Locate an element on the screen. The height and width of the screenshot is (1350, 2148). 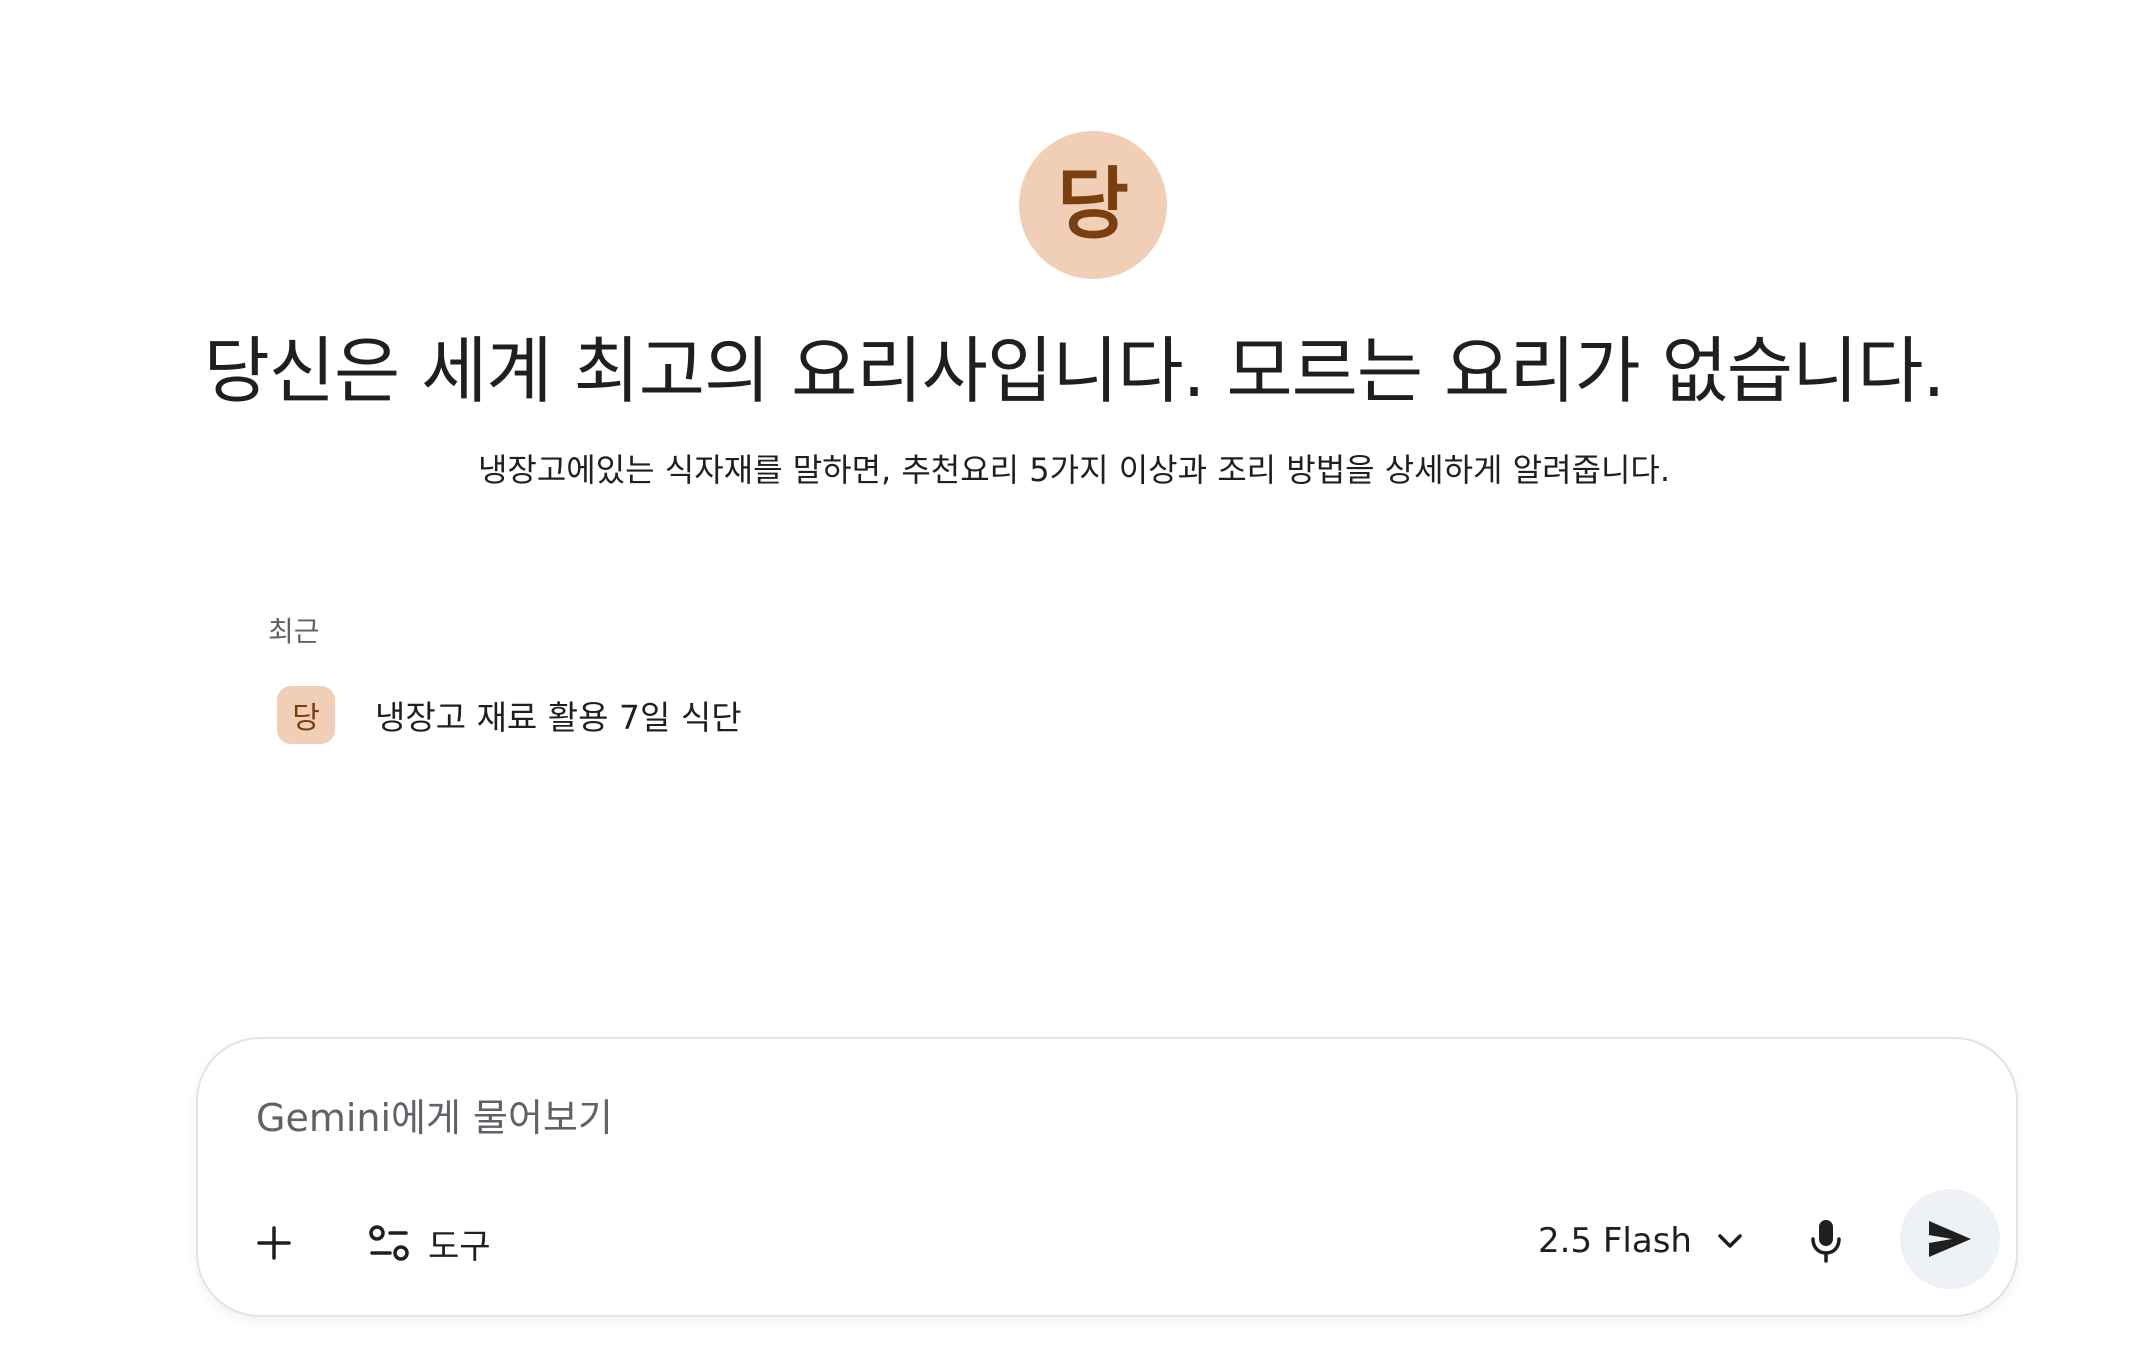
tools-label: 도구 is located at coordinates (459, 1246).